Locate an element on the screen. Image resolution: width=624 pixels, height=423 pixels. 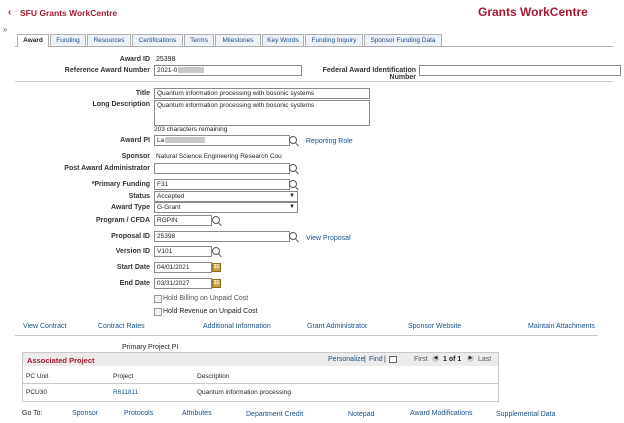
grid-column-header: PC Unit Project Description is located at coordinates (260, 375).